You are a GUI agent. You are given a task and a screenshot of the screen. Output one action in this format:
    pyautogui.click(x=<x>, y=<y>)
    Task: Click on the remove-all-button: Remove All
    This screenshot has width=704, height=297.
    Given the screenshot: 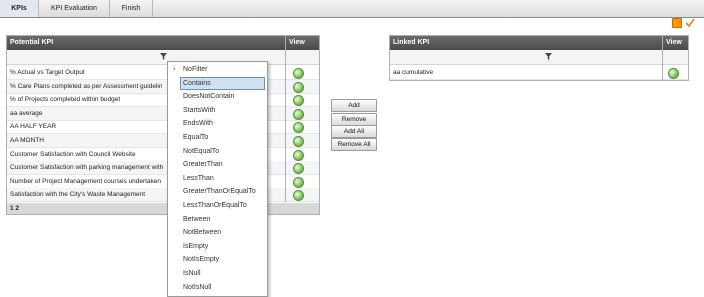 What is the action you would take?
    pyautogui.click(x=354, y=144)
    